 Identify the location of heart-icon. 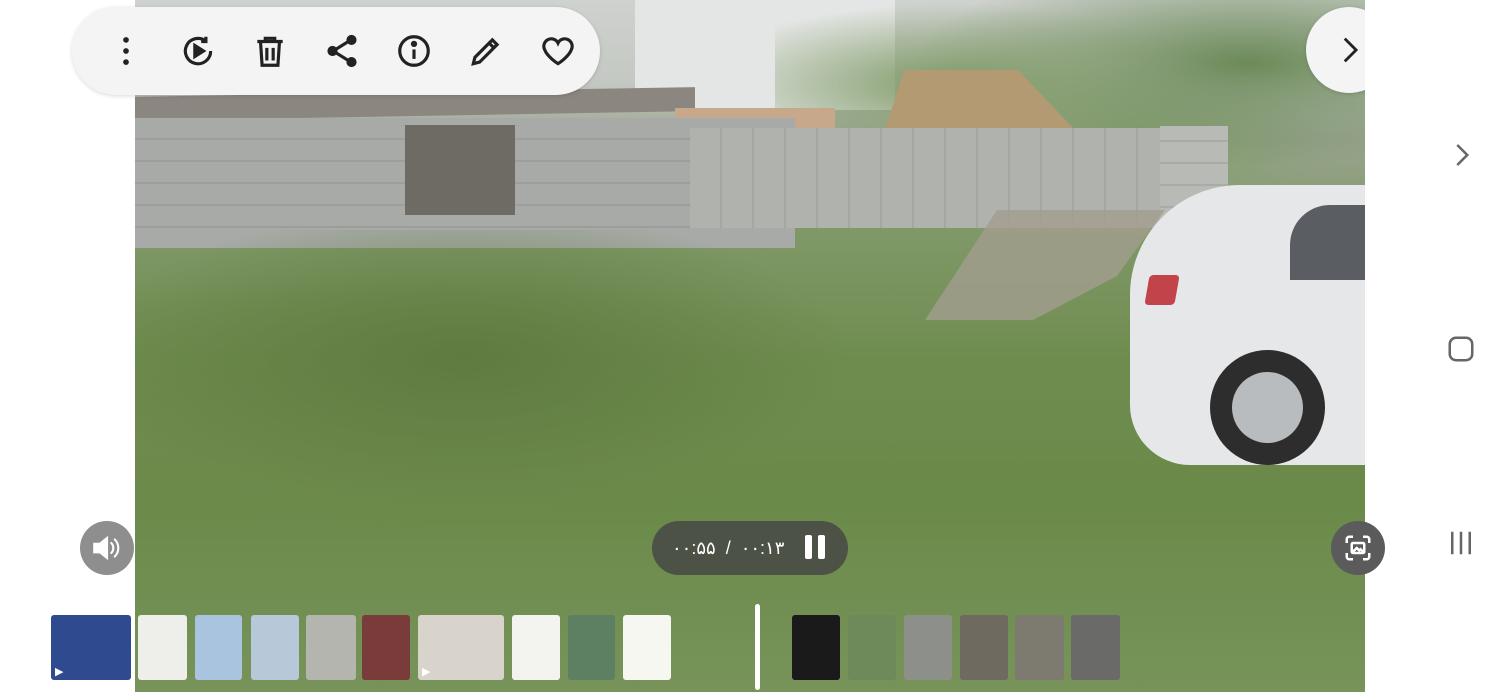
(558, 51).